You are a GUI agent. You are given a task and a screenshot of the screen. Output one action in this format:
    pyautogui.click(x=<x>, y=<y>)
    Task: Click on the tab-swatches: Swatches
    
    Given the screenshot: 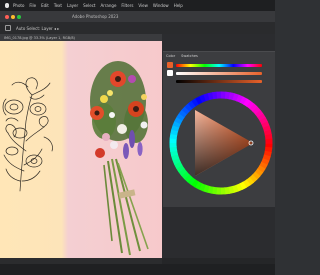 What is the action you would take?
    pyautogui.click(x=189, y=56)
    